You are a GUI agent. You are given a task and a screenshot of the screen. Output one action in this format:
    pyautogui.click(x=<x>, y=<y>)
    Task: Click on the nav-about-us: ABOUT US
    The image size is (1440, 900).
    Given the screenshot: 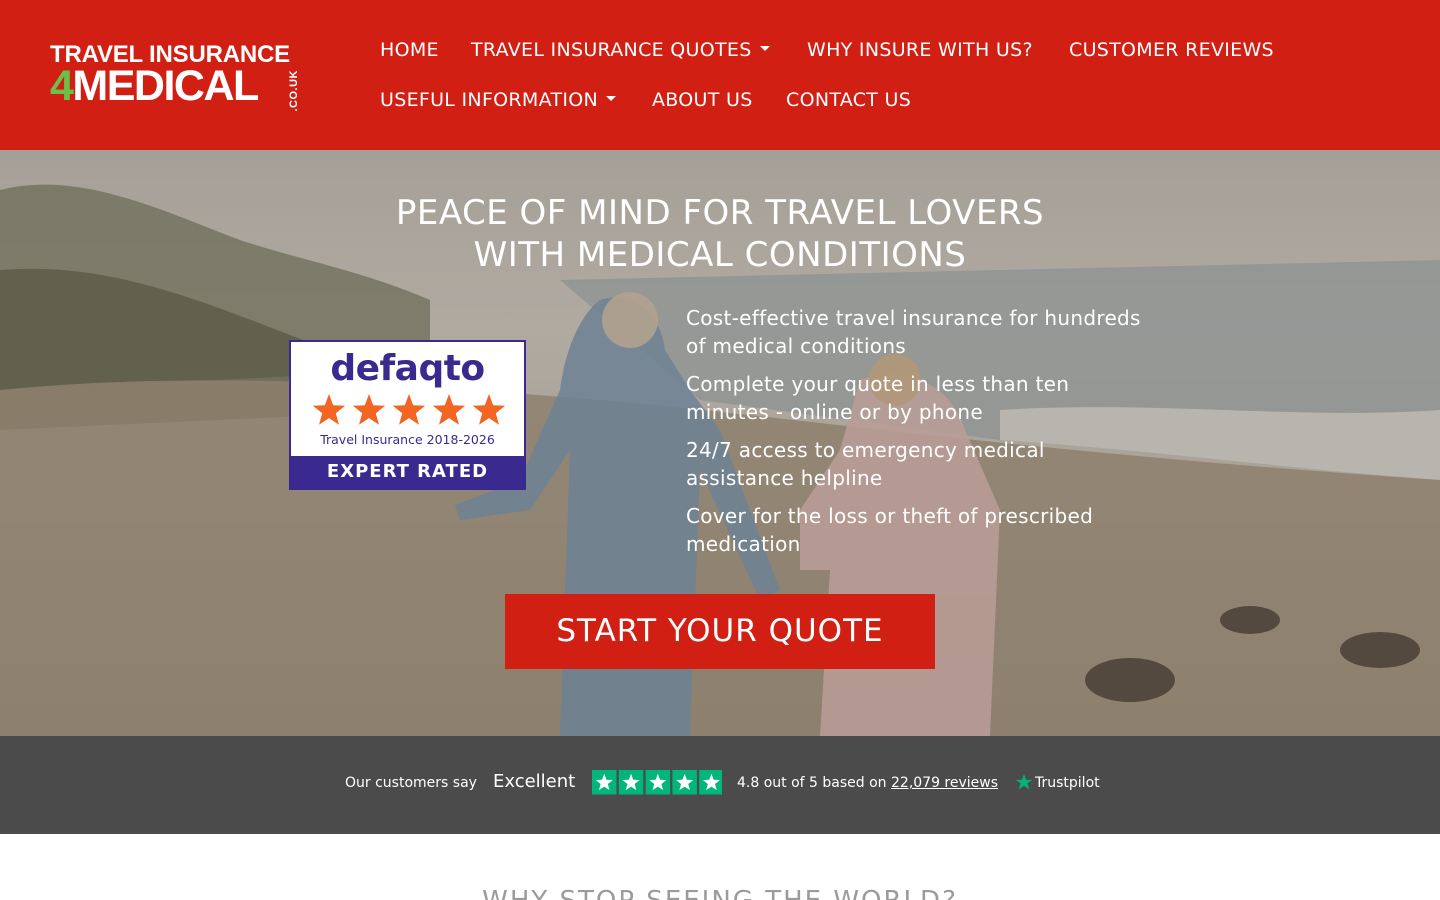 What is the action you would take?
    pyautogui.click(x=702, y=100)
    